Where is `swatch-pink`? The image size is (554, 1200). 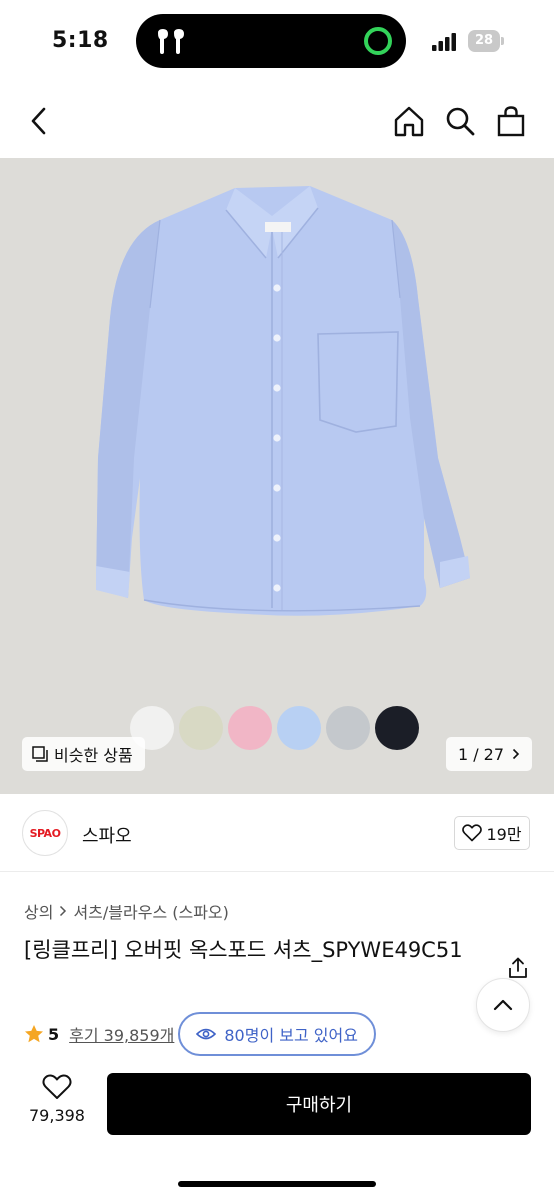
swatch-pink is located at coordinates (250, 728).